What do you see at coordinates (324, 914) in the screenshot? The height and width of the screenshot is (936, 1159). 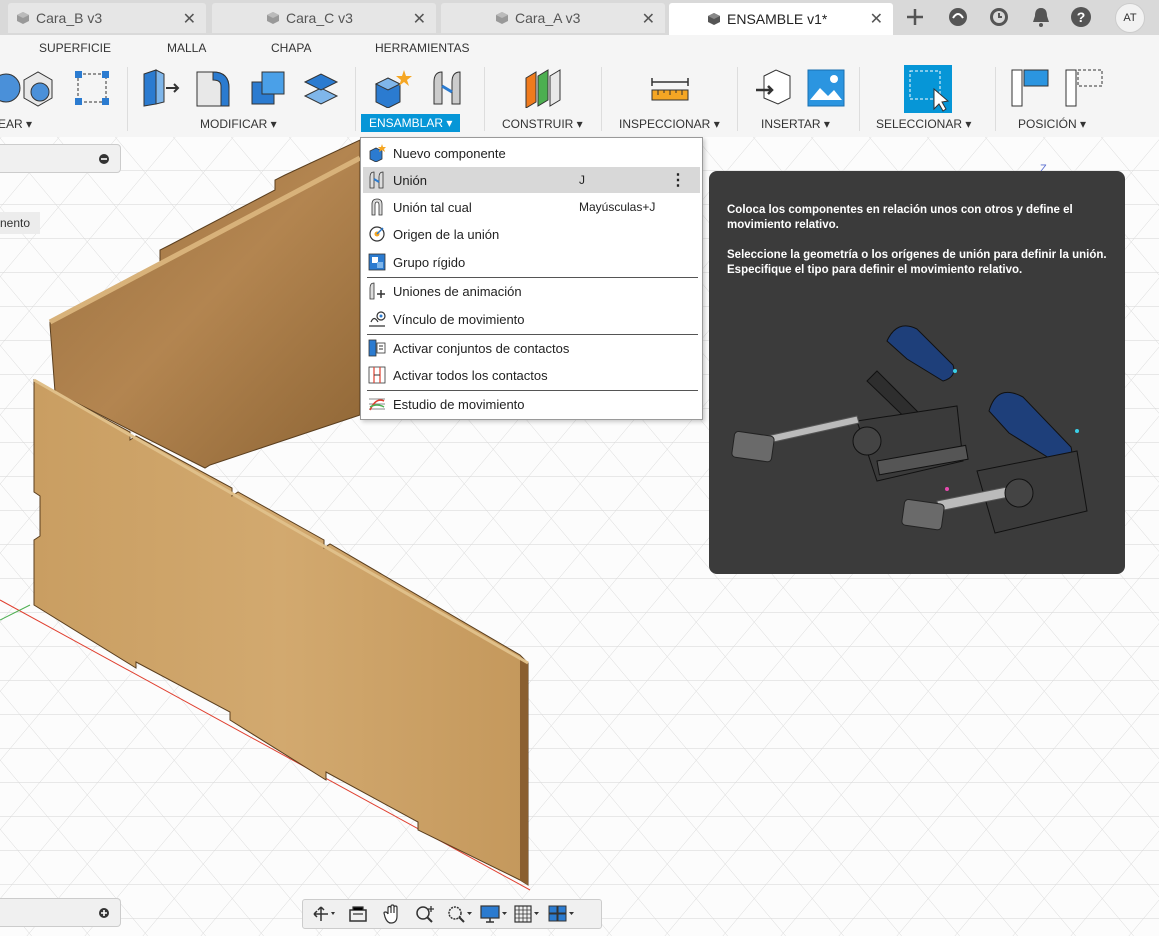 I see `orbit-icon` at bounding box center [324, 914].